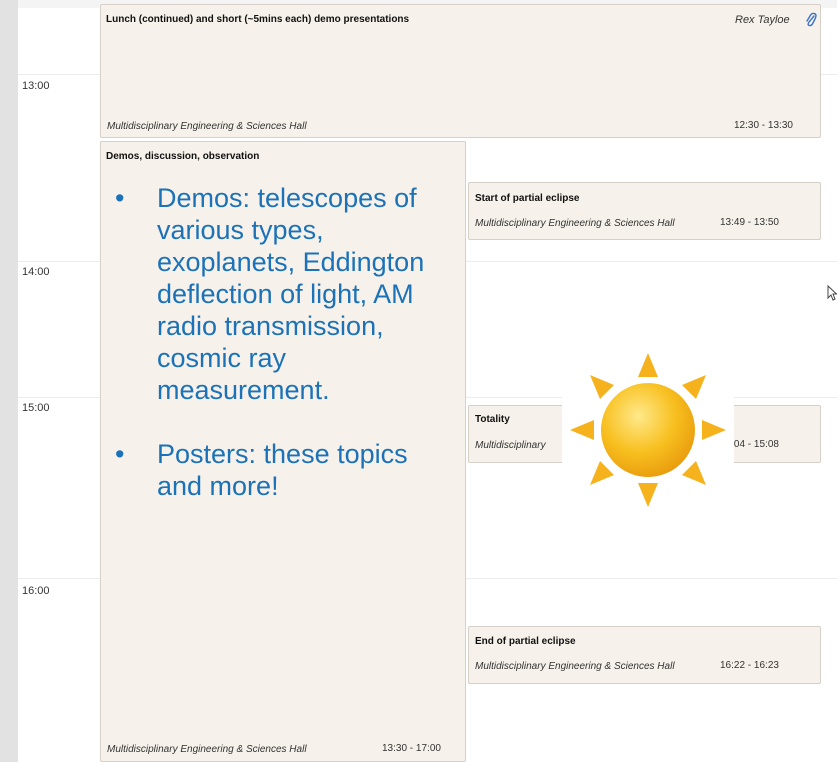  Describe the element at coordinates (749, 222) in the screenshot. I see `event-time: 13:49 - 13:50` at that location.